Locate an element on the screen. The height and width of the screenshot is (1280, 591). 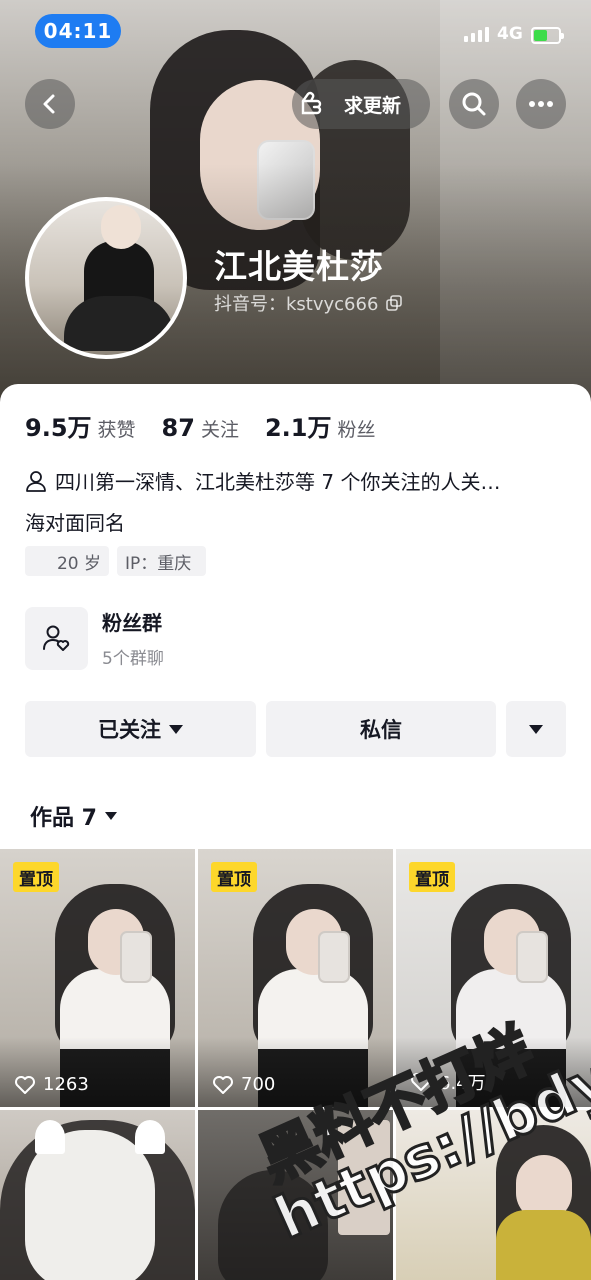
status-time: 04:11 is located at coordinates (78, 31).